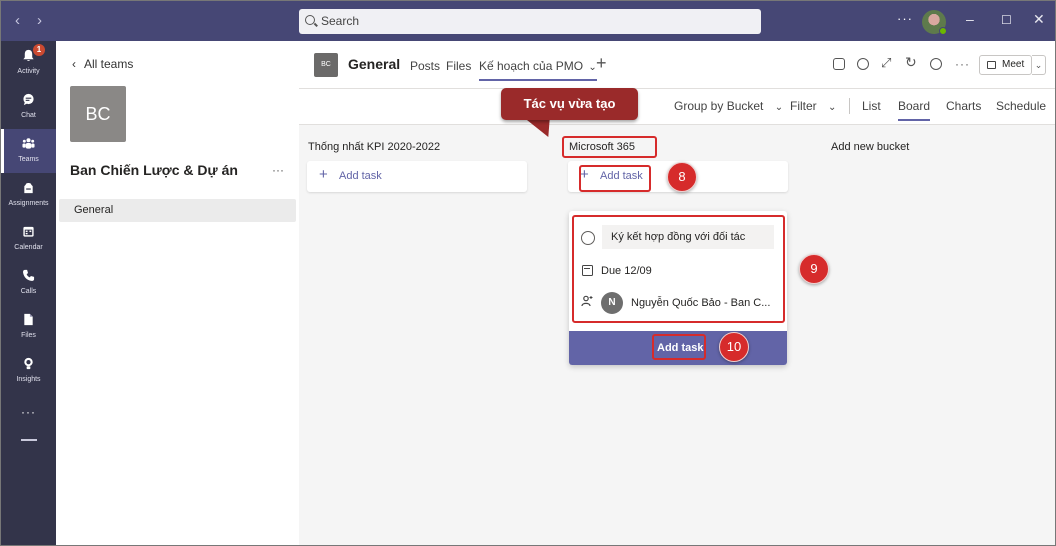  I want to click on video-camera-icon, so click(991, 65).